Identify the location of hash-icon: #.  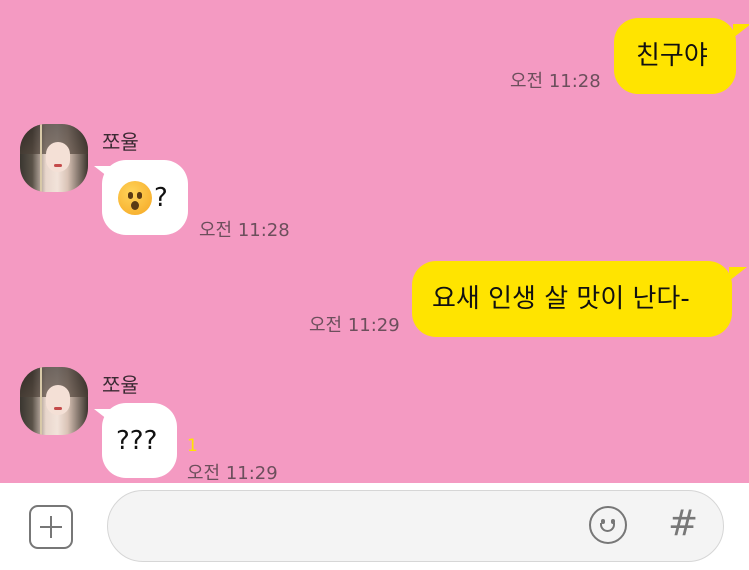
(683, 523).